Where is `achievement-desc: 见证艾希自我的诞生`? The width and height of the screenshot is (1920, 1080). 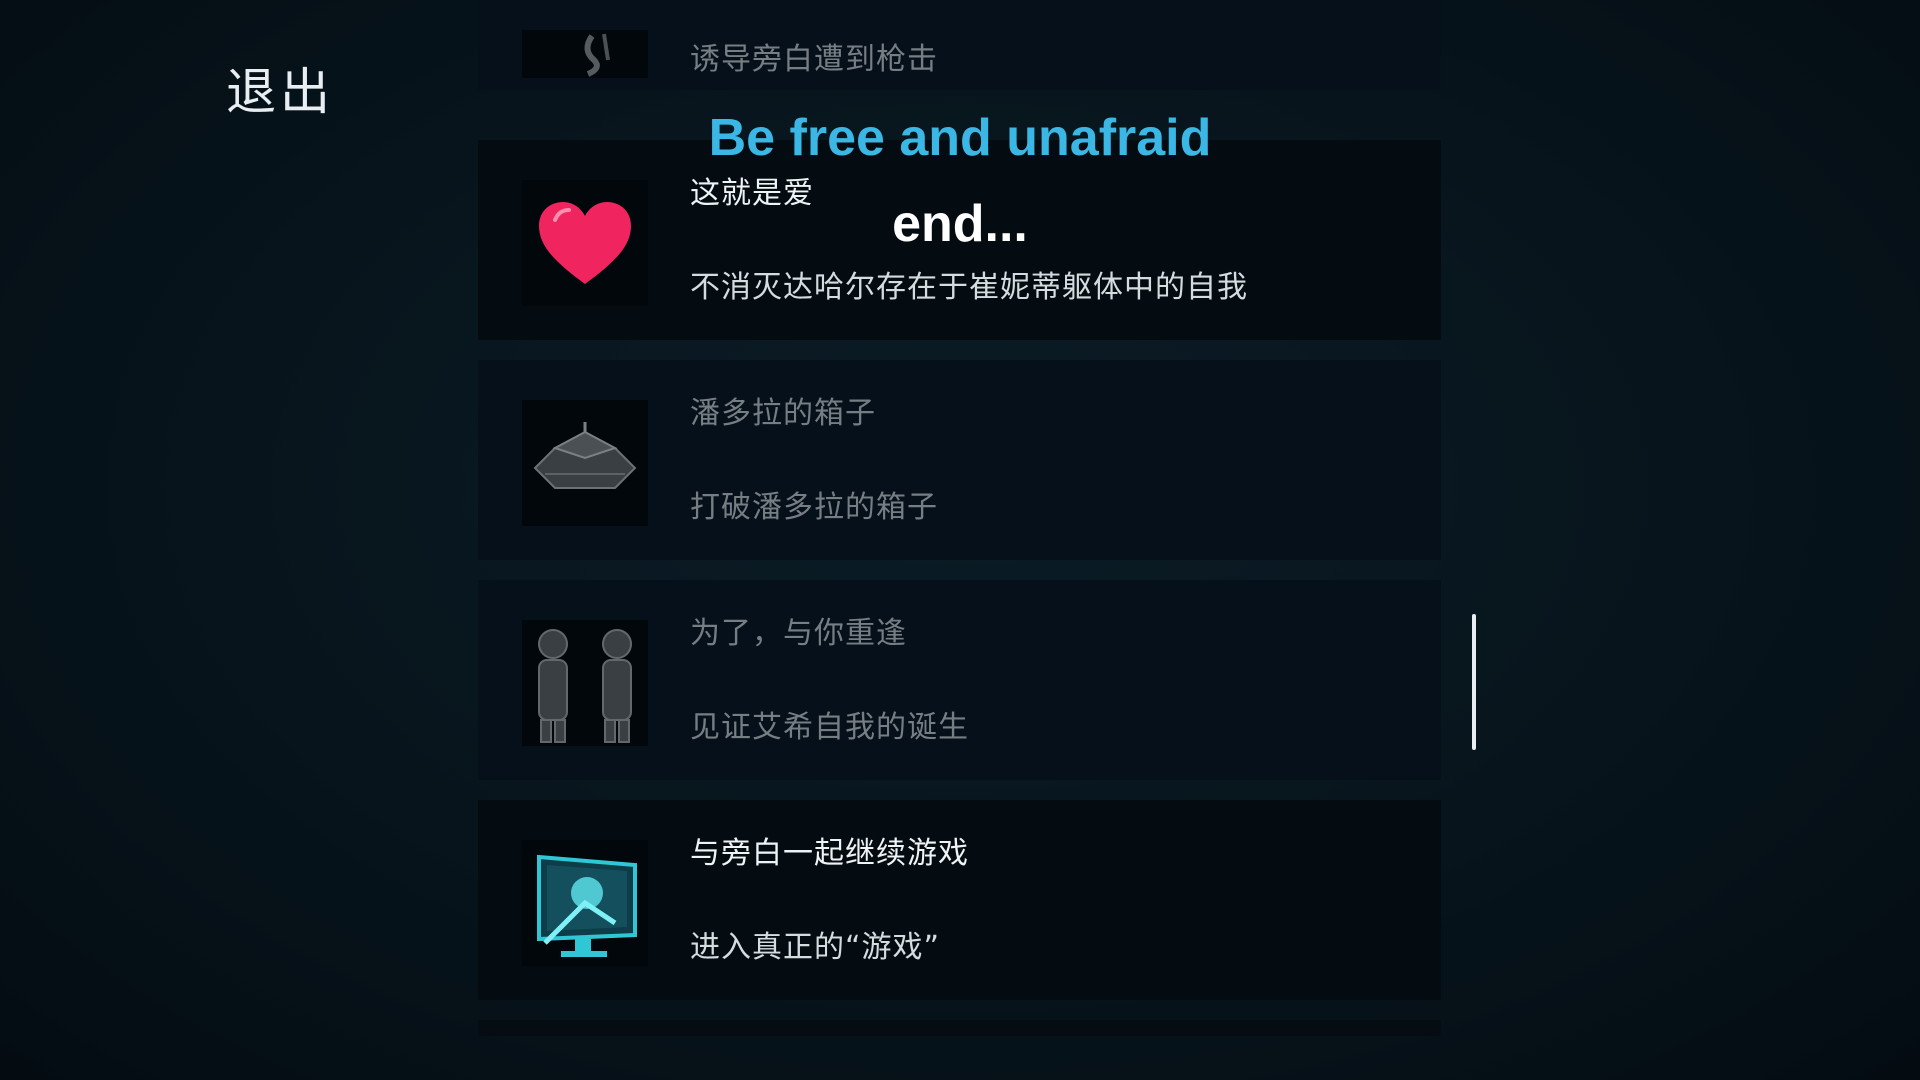
achievement-desc: 见证艾希自我的诞生 is located at coordinates (829, 727).